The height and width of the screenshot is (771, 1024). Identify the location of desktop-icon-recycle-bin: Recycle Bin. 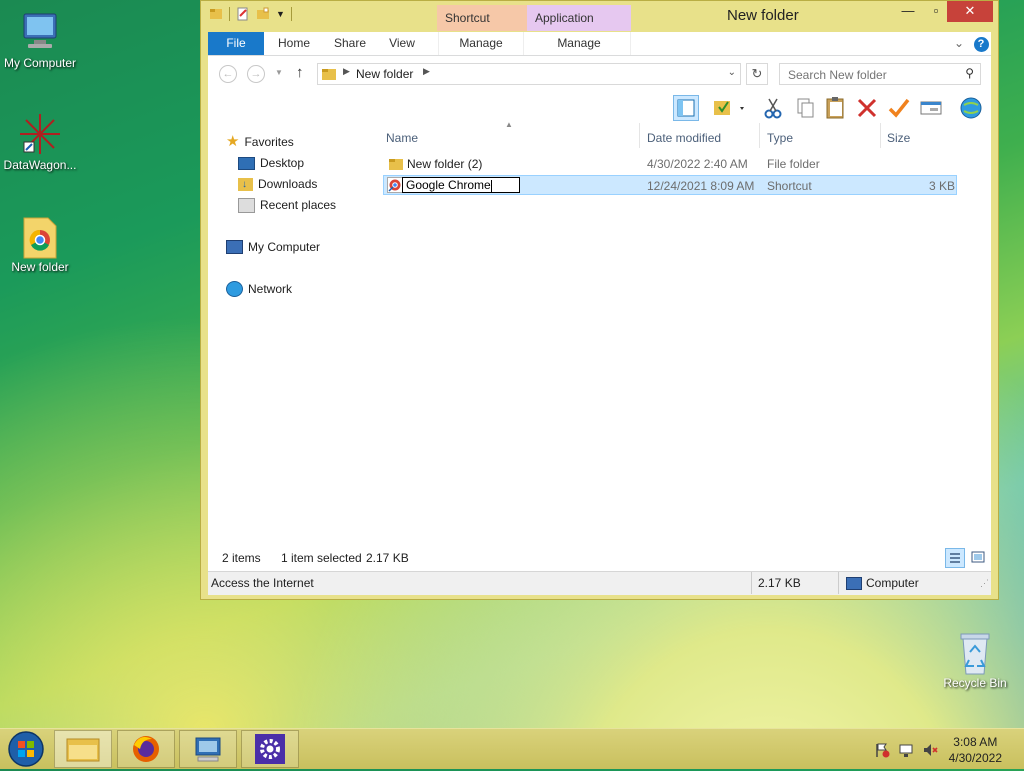
(975, 660).